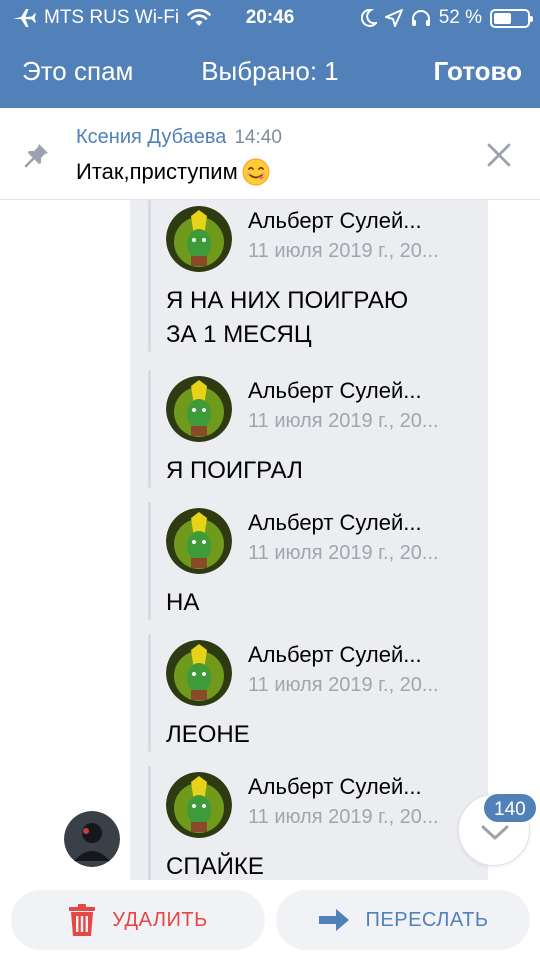 Image resolution: width=540 pixels, height=960 pixels. Describe the element at coordinates (270, 18) in the screenshot. I see `status-bar: MTS RUS Wi-Fi 20:46 52 %` at that location.